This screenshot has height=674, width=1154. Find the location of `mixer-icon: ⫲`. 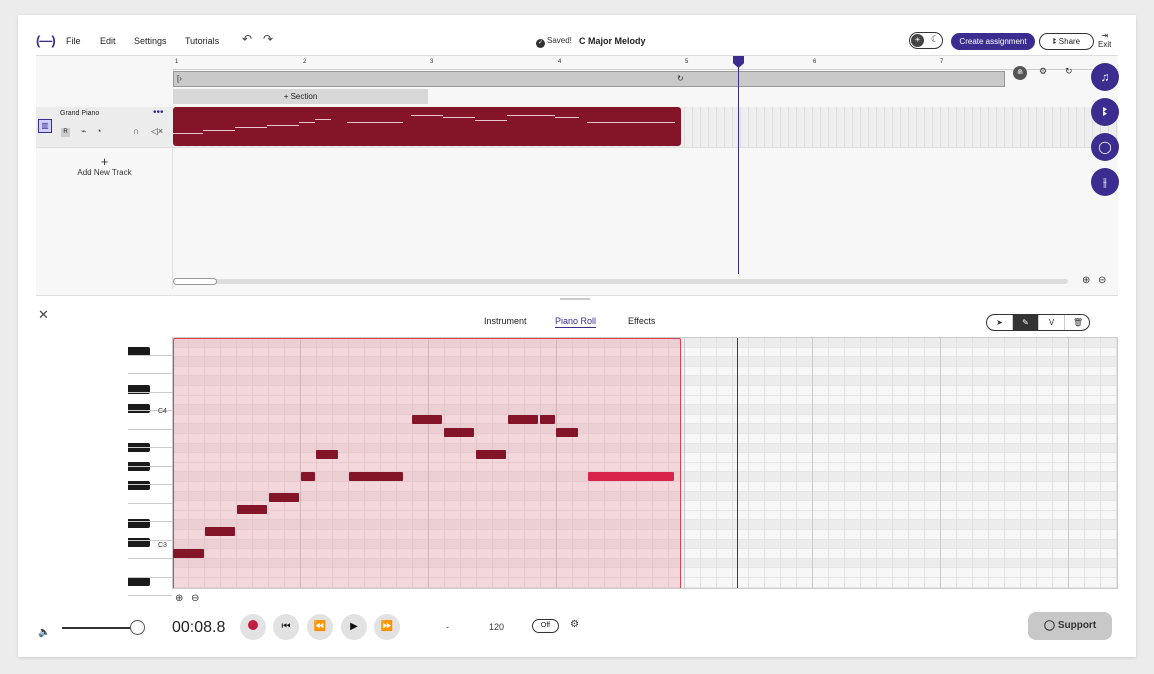

mixer-icon: ⫲ is located at coordinates (1105, 182).